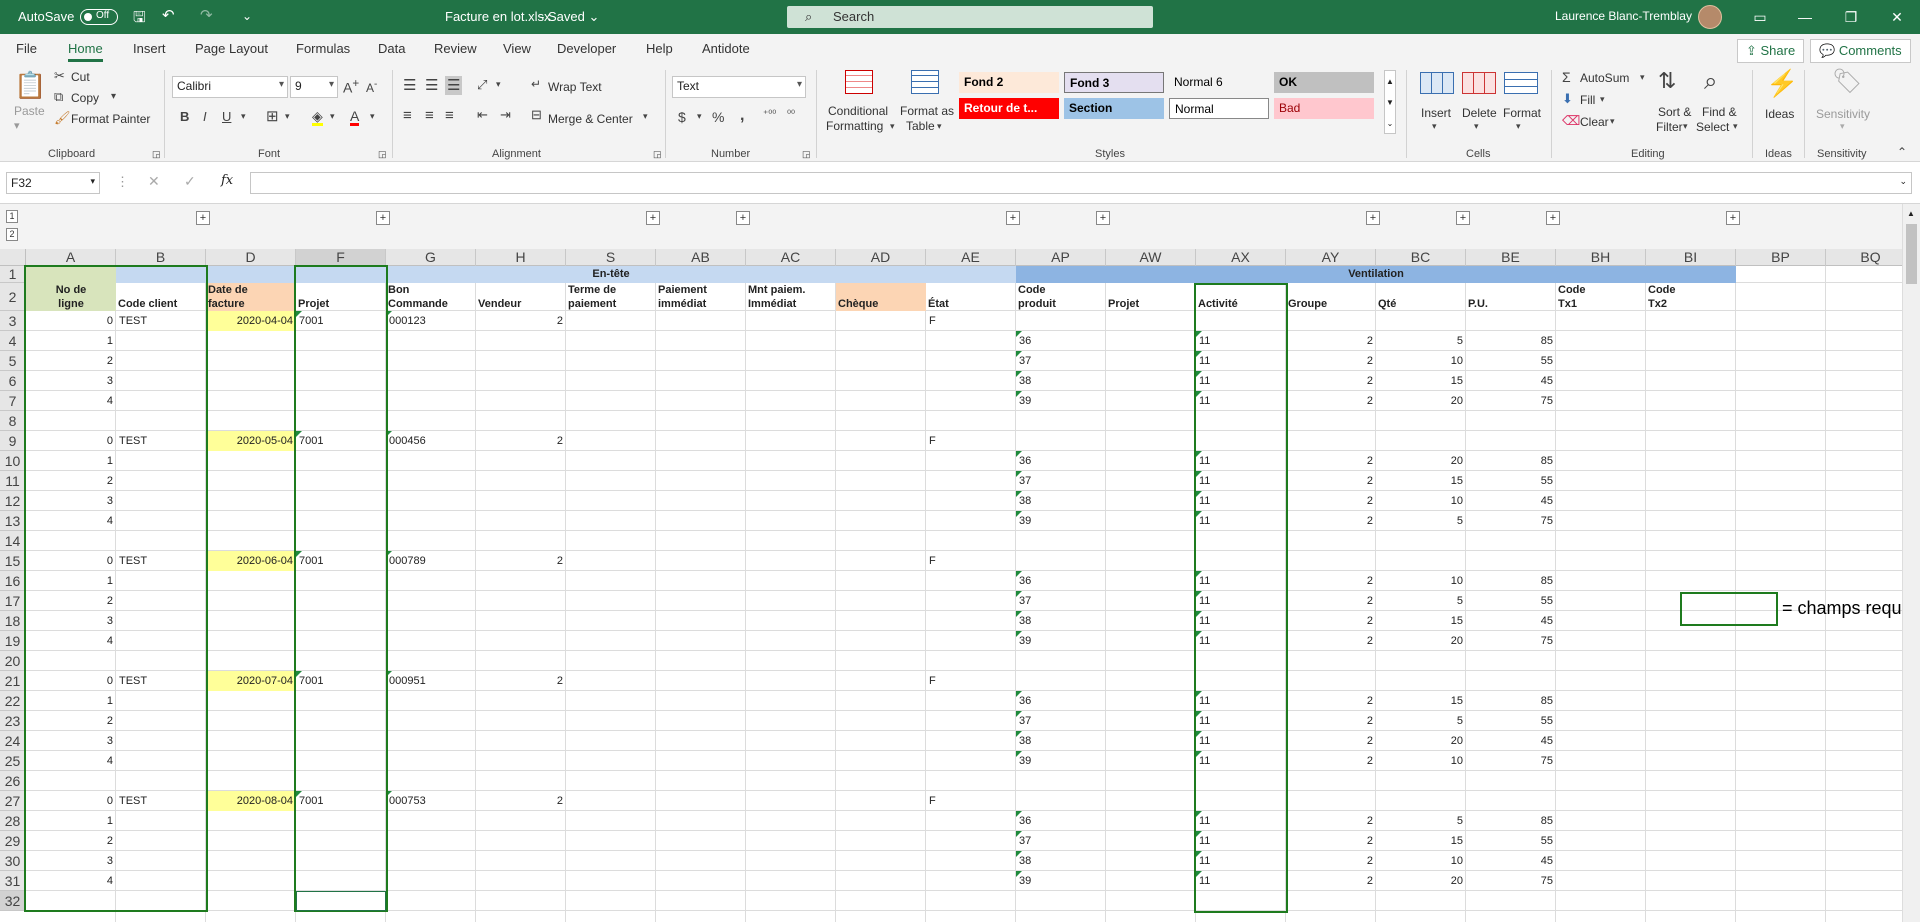  I want to click on cell-bon-commande: 000123, so click(431, 321).